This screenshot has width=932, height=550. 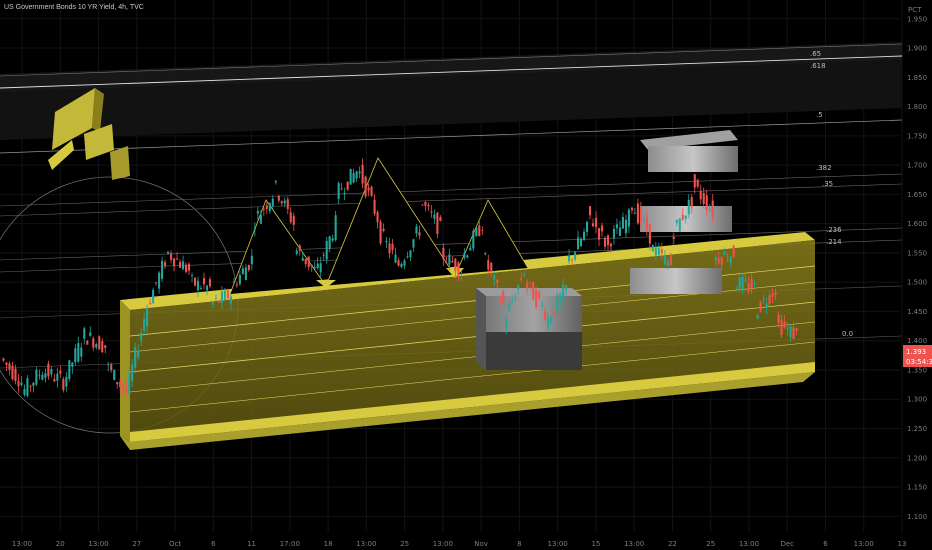 I want to click on price-tick-label: 1.100, so click(x=917, y=517).